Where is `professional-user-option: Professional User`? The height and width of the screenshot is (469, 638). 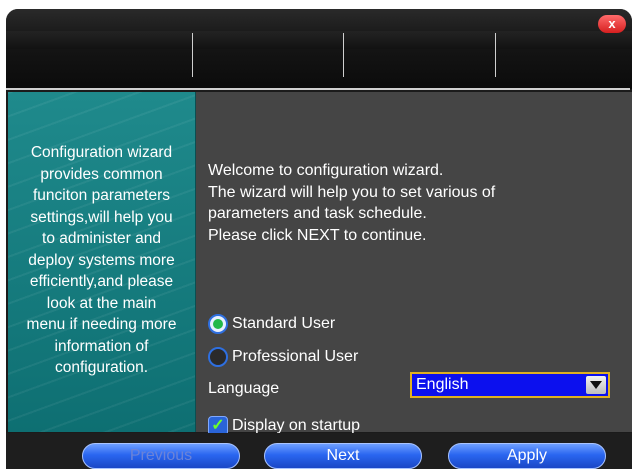
professional-user-option: Professional User is located at coordinates (283, 357).